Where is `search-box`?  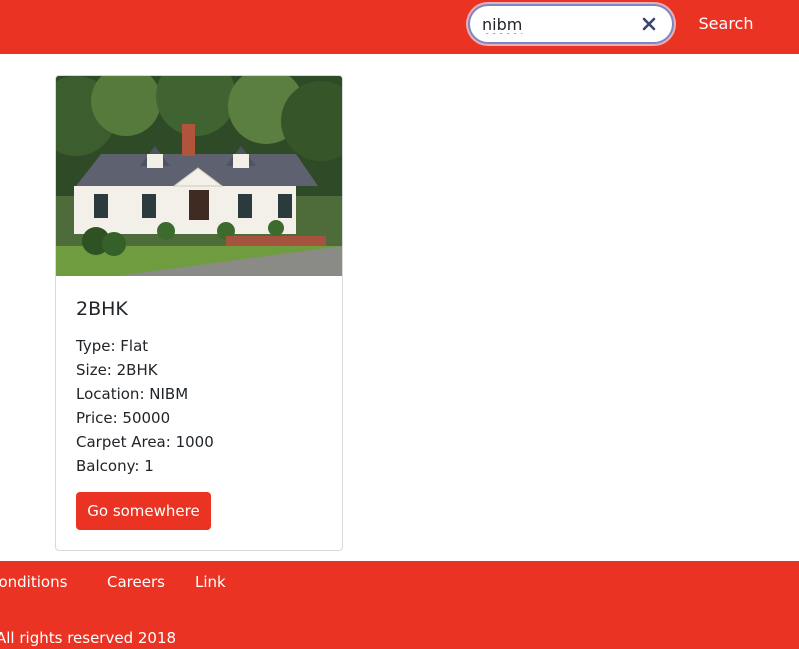 search-box is located at coordinates (571, 24).